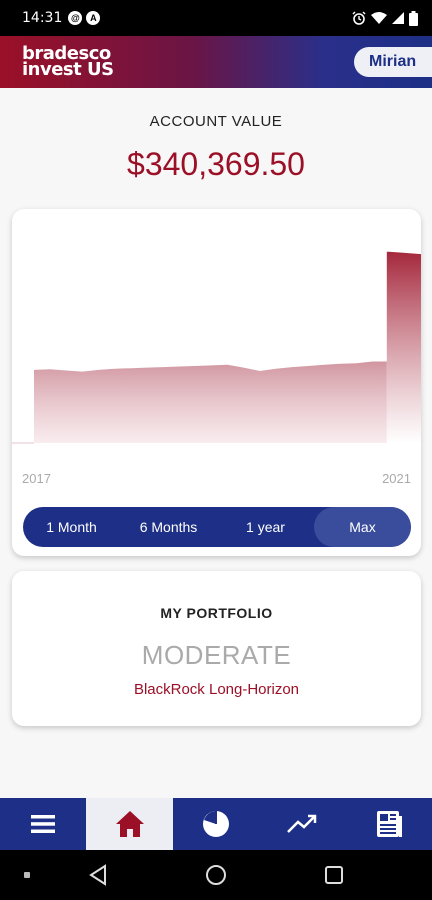 This screenshot has height=900, width=432. I want to click on pie-chart-icon, so click(215, 824).